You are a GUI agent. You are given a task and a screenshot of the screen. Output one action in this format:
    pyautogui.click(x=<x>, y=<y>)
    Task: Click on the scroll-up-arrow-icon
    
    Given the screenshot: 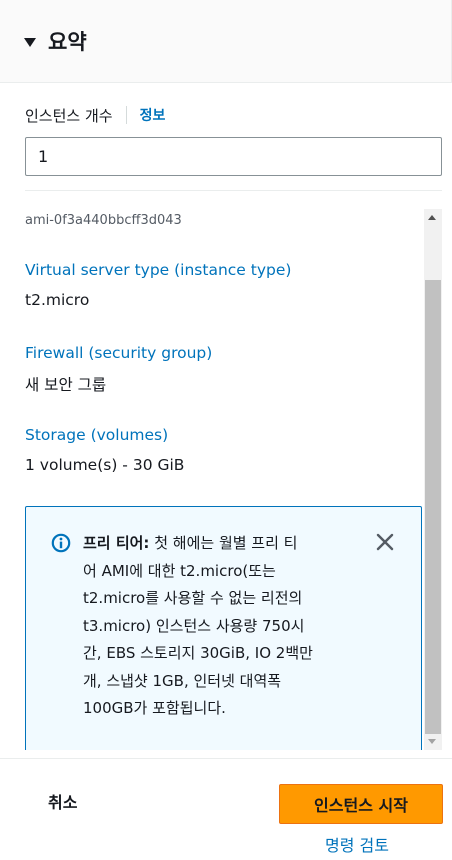 What is the action you would take?
    pyautogui.click(x=432, y=217)
    